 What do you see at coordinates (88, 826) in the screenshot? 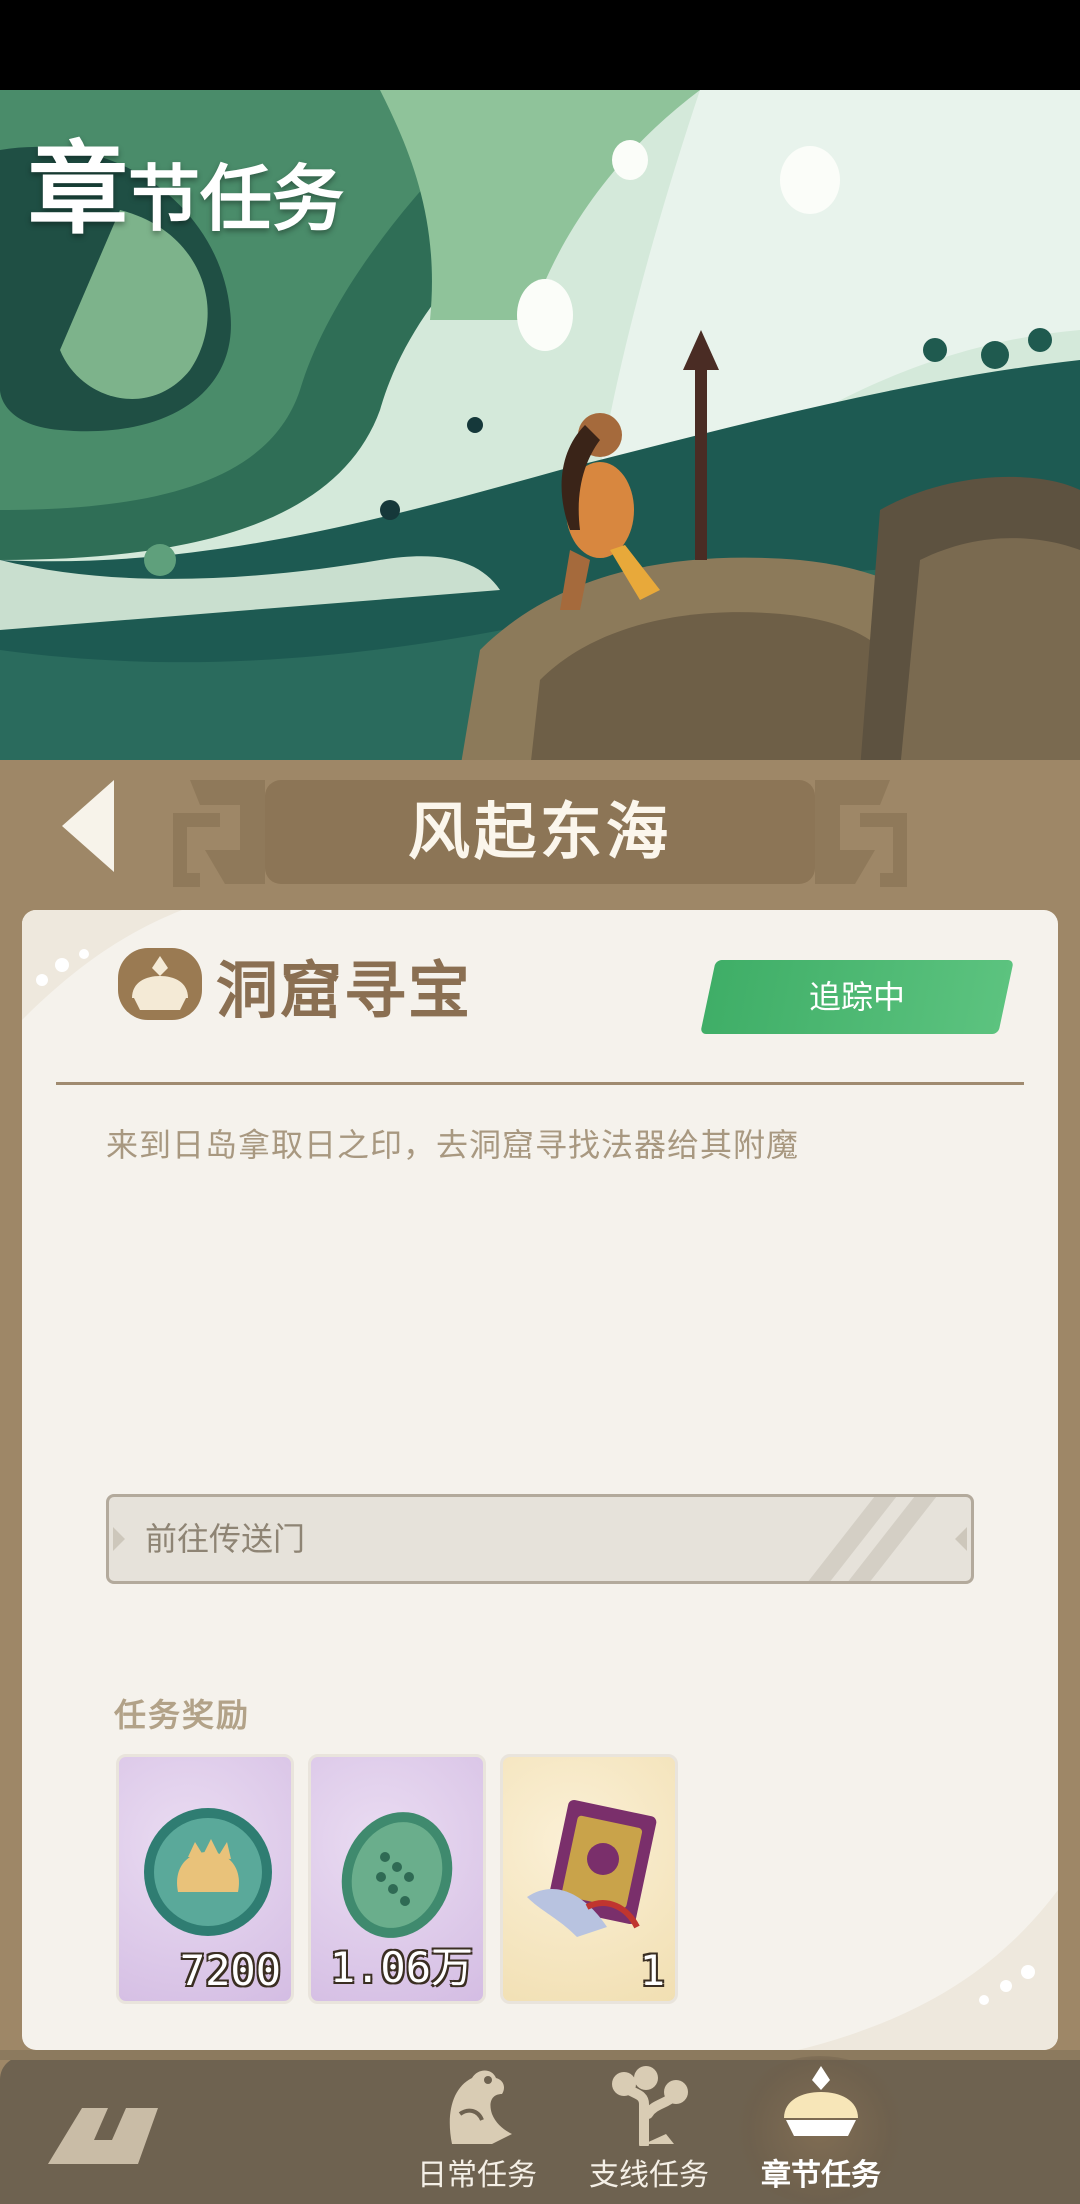
I see `back-arrow-icon` at bounding box center [88, 826].